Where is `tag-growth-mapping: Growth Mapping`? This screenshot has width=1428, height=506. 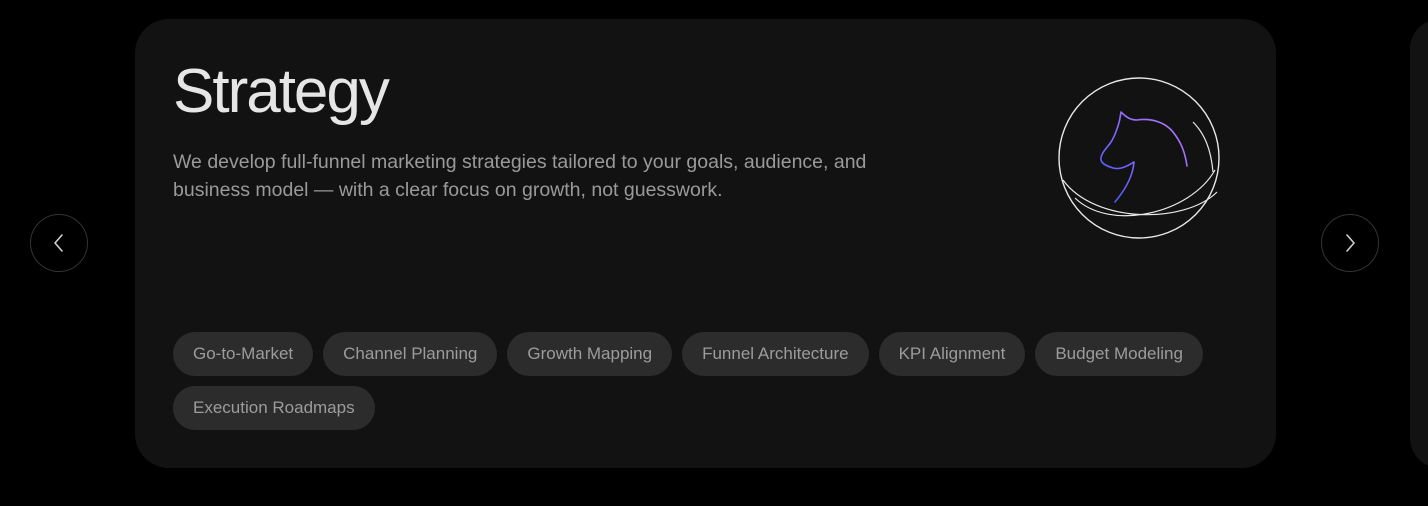
tag-growth-mapping: Growth Mapping is located at coordinates (590, 354).